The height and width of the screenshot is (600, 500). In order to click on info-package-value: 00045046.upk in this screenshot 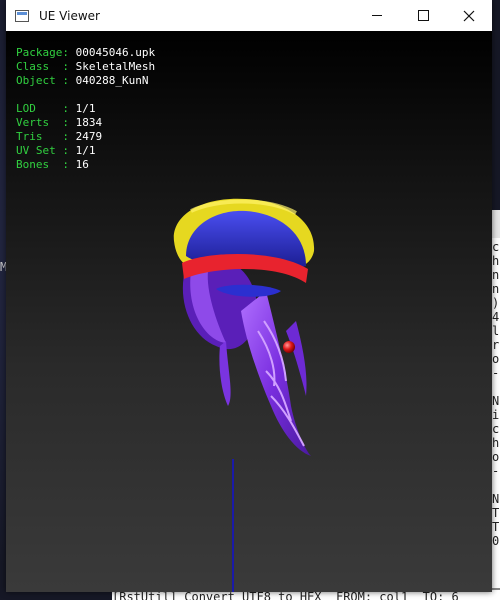, I will do `click(115, 52)`.